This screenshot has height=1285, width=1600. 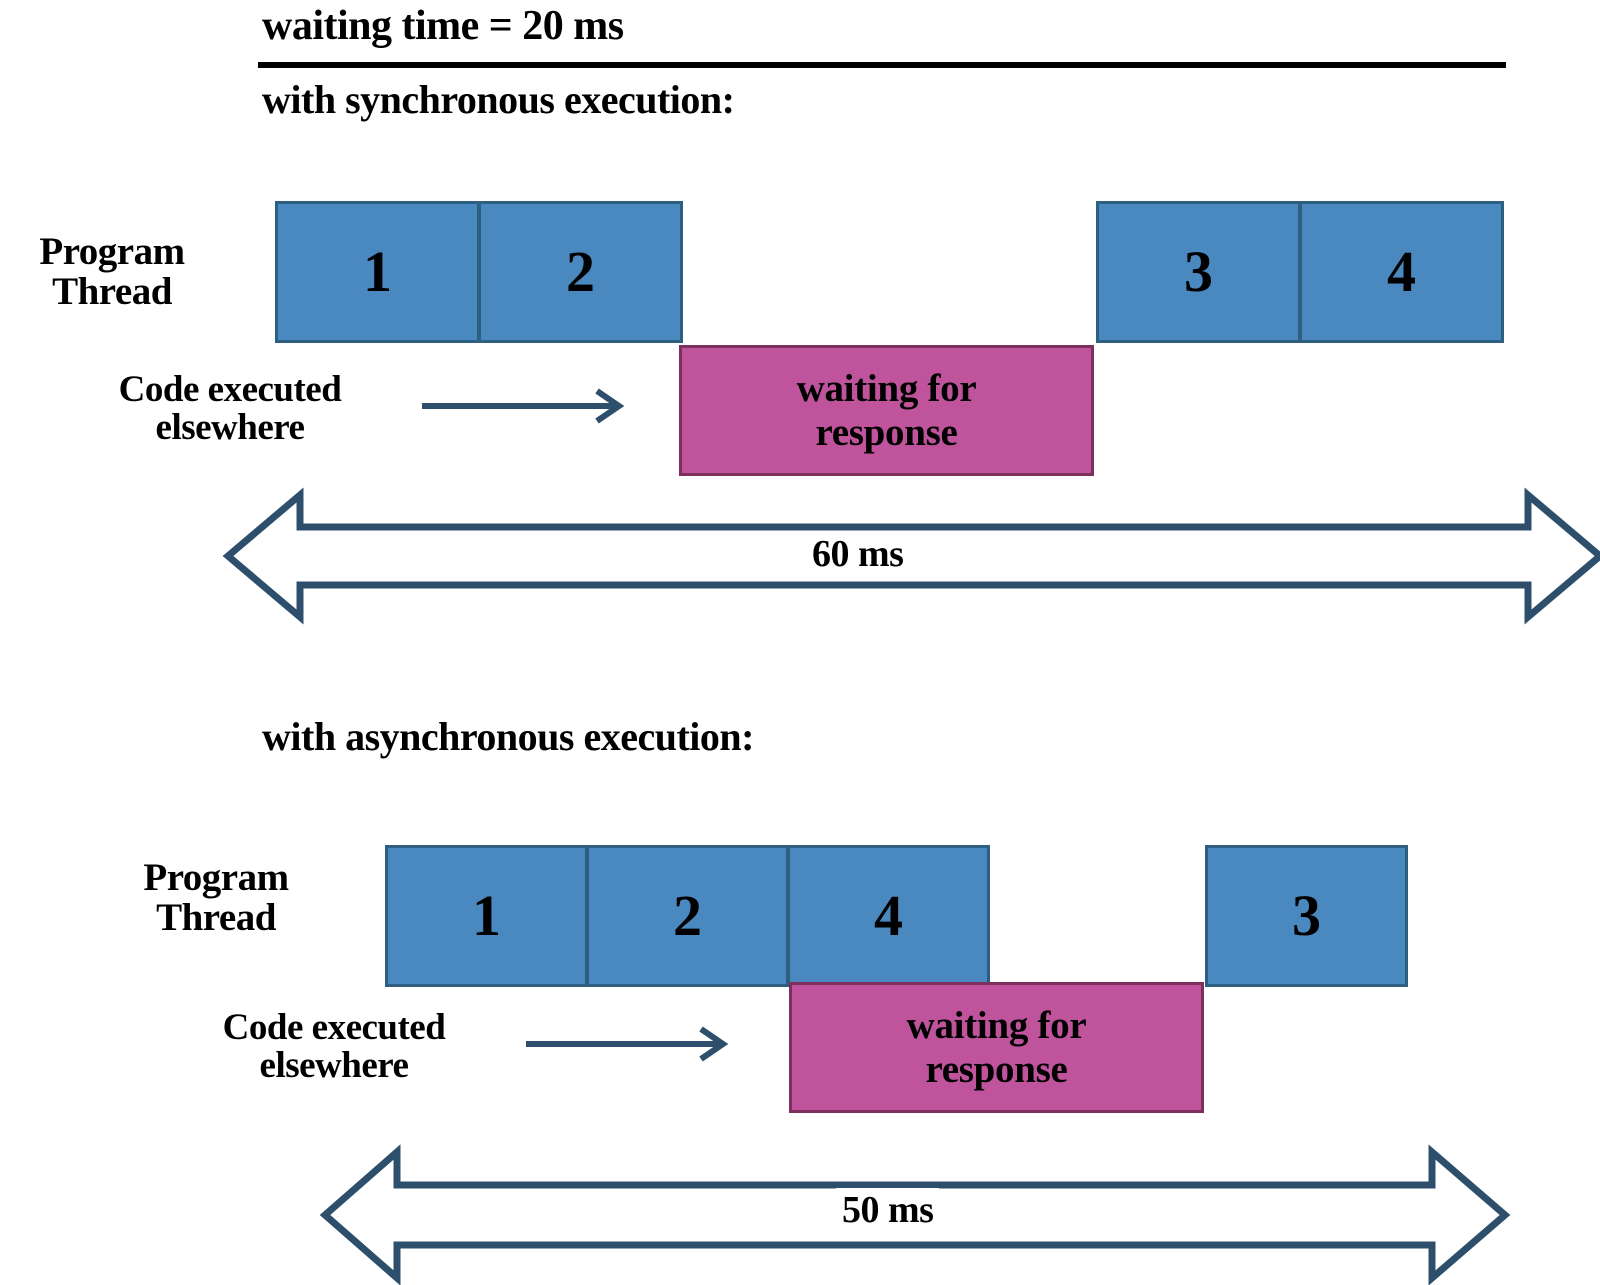 What do you see at coordinates (858, 554) in the screenshot?
I see `sync-total-time-overlay: 60 ms` at bounding box center [858, 554].